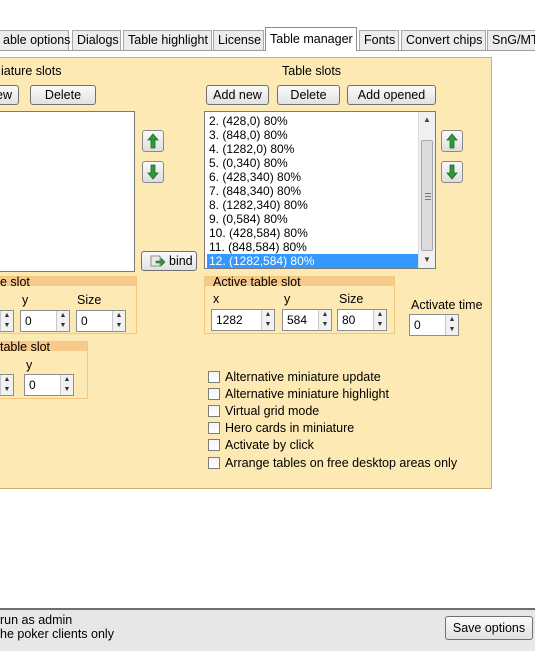 Image resolution: width=535 pixels, height=651 pixels. What do you see at coordinates (313, 149) in the screenshot?
I see `list-item: 4. (1282,0) 80%` at bounding box center [313, 149].